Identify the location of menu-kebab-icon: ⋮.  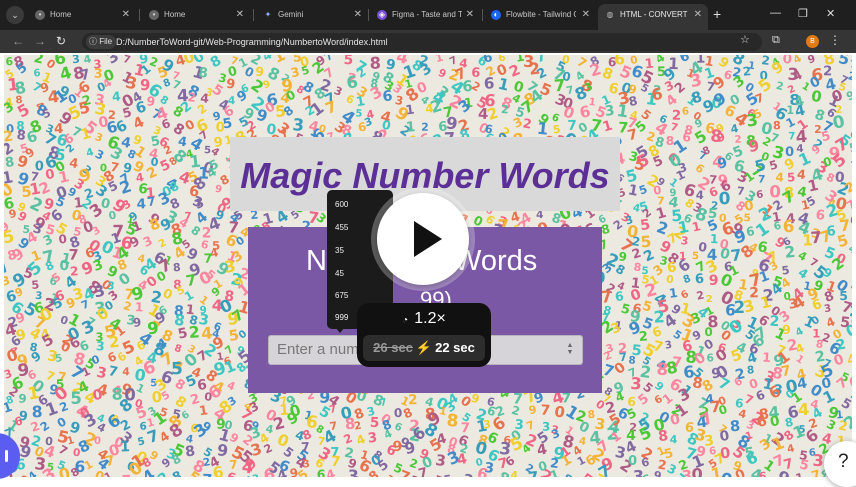
(835, 40).